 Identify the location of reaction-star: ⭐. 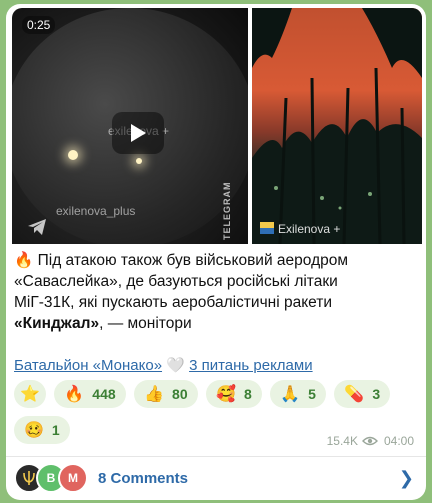
(30, 394).